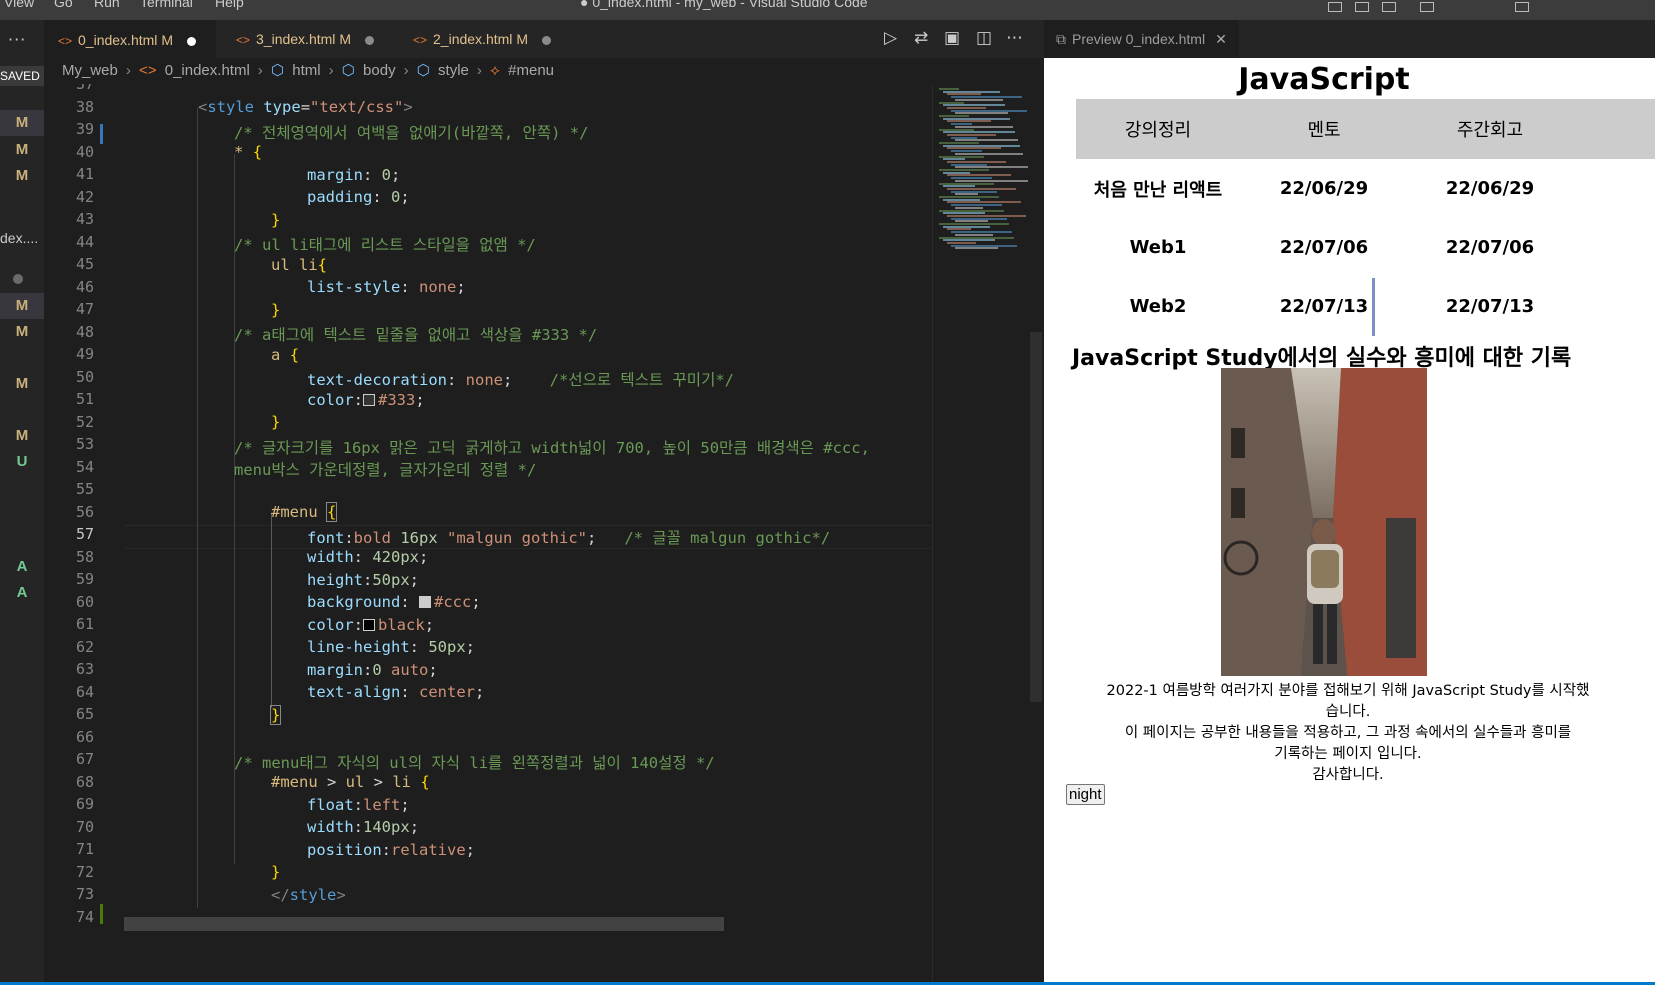 Image resolution: width=1655 pixels, height=985 pixels. Describe the element at coordinates (1324, 129) in the screenshot. I see `menu-item: 멘토` at that location.